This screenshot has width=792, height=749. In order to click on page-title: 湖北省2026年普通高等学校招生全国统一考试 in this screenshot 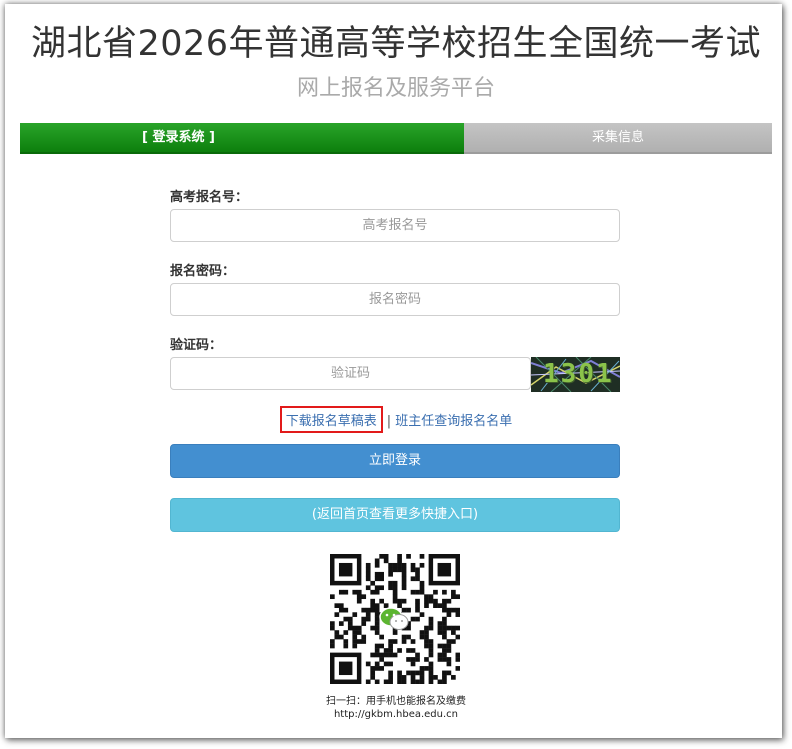, I will do `click(396, 44)`.